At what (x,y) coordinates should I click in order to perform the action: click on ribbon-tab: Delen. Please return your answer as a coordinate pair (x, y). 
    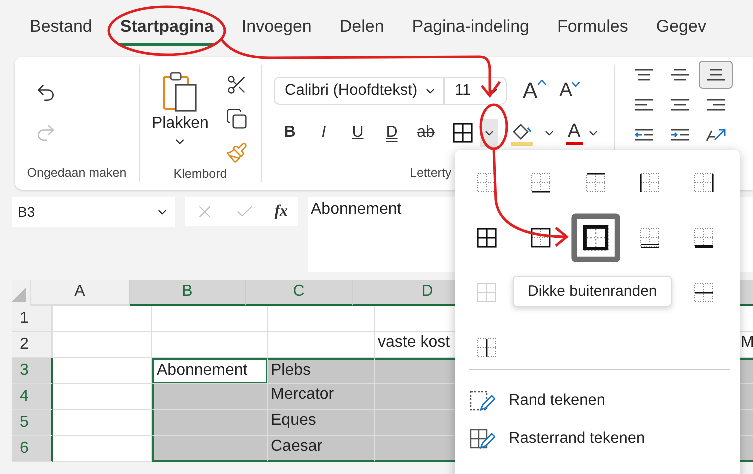
    Looking at the image, I should click on (362, 28).